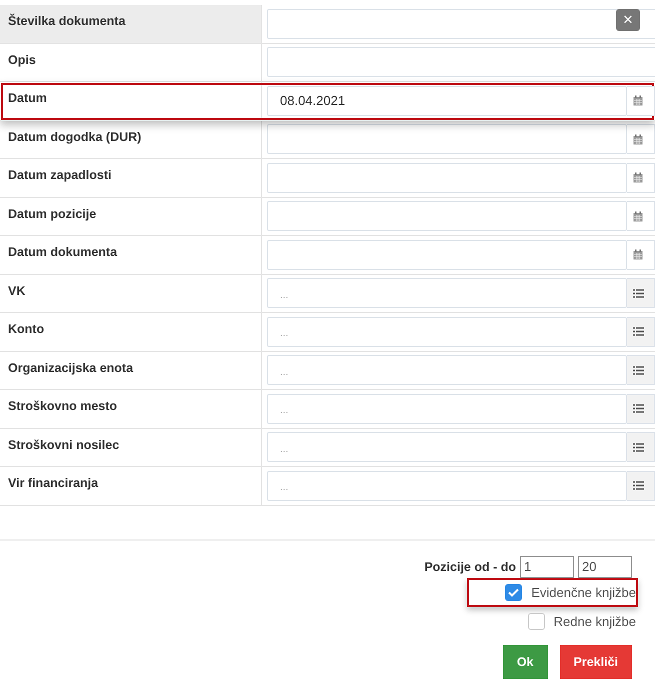 The image size is (655, 698). I want to click on check-icon, so click(514, 592).